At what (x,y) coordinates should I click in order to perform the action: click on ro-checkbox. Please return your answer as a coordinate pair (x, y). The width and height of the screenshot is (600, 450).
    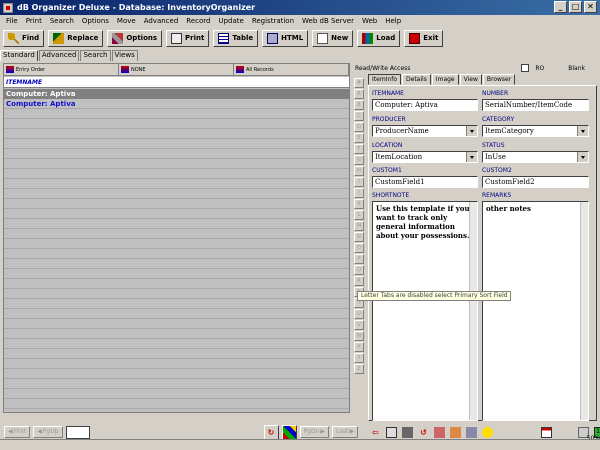
    Looking at the image, I should click on (525, 68).